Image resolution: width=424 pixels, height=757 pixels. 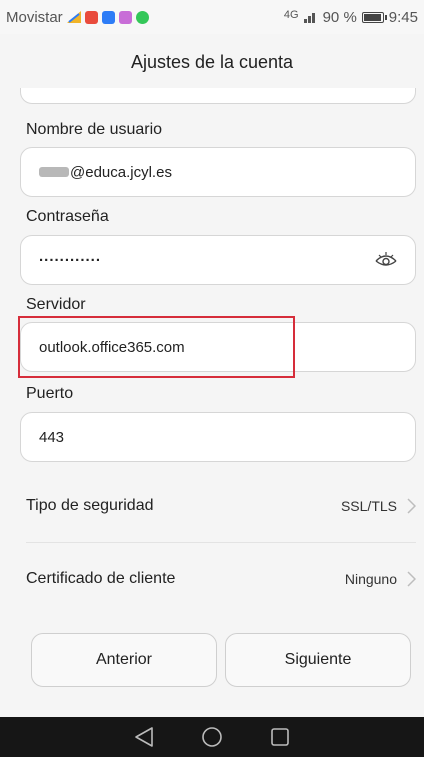 I want to click on server-label: Servidor, so click(x=56, y=304).